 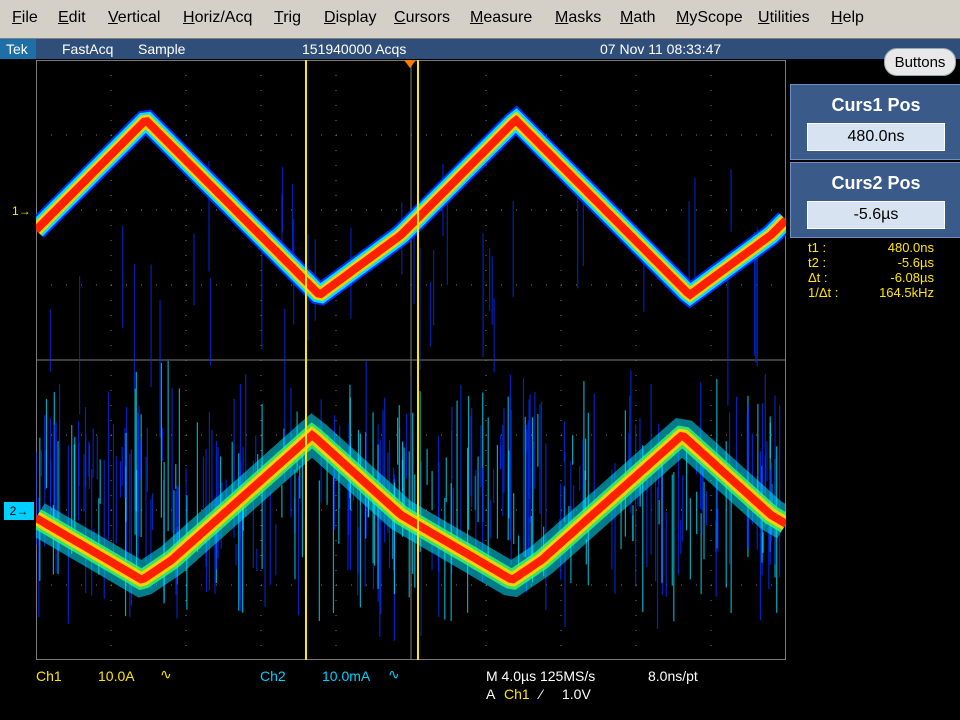 I want to click on trigger-slope-icon: ⁄, so click(x=541, y=694).